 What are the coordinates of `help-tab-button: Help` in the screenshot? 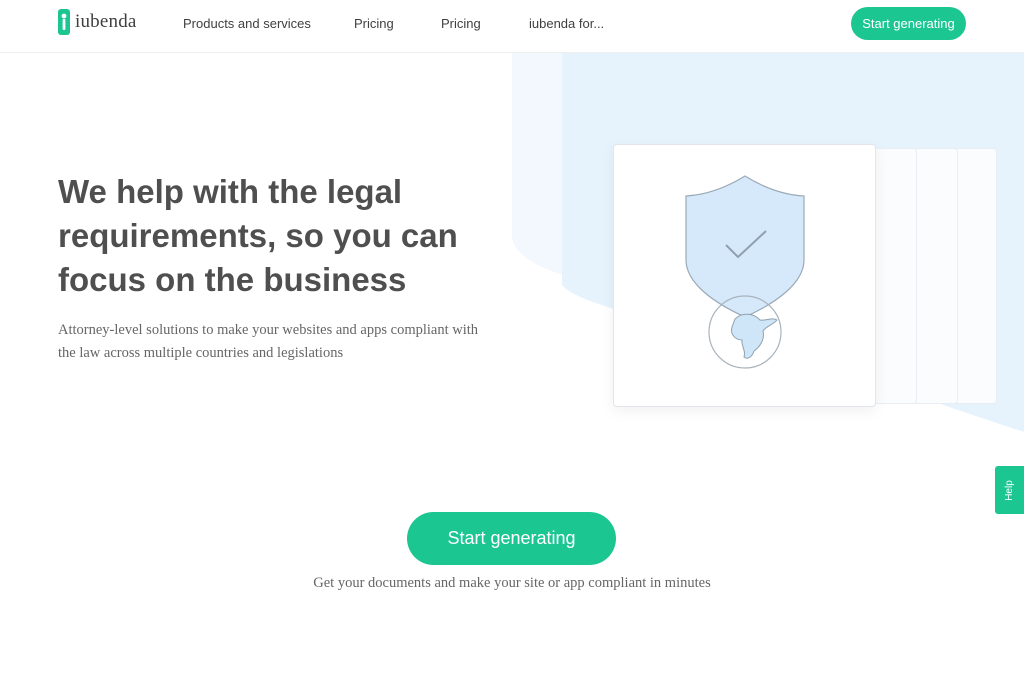 It's located at (1009, 490).